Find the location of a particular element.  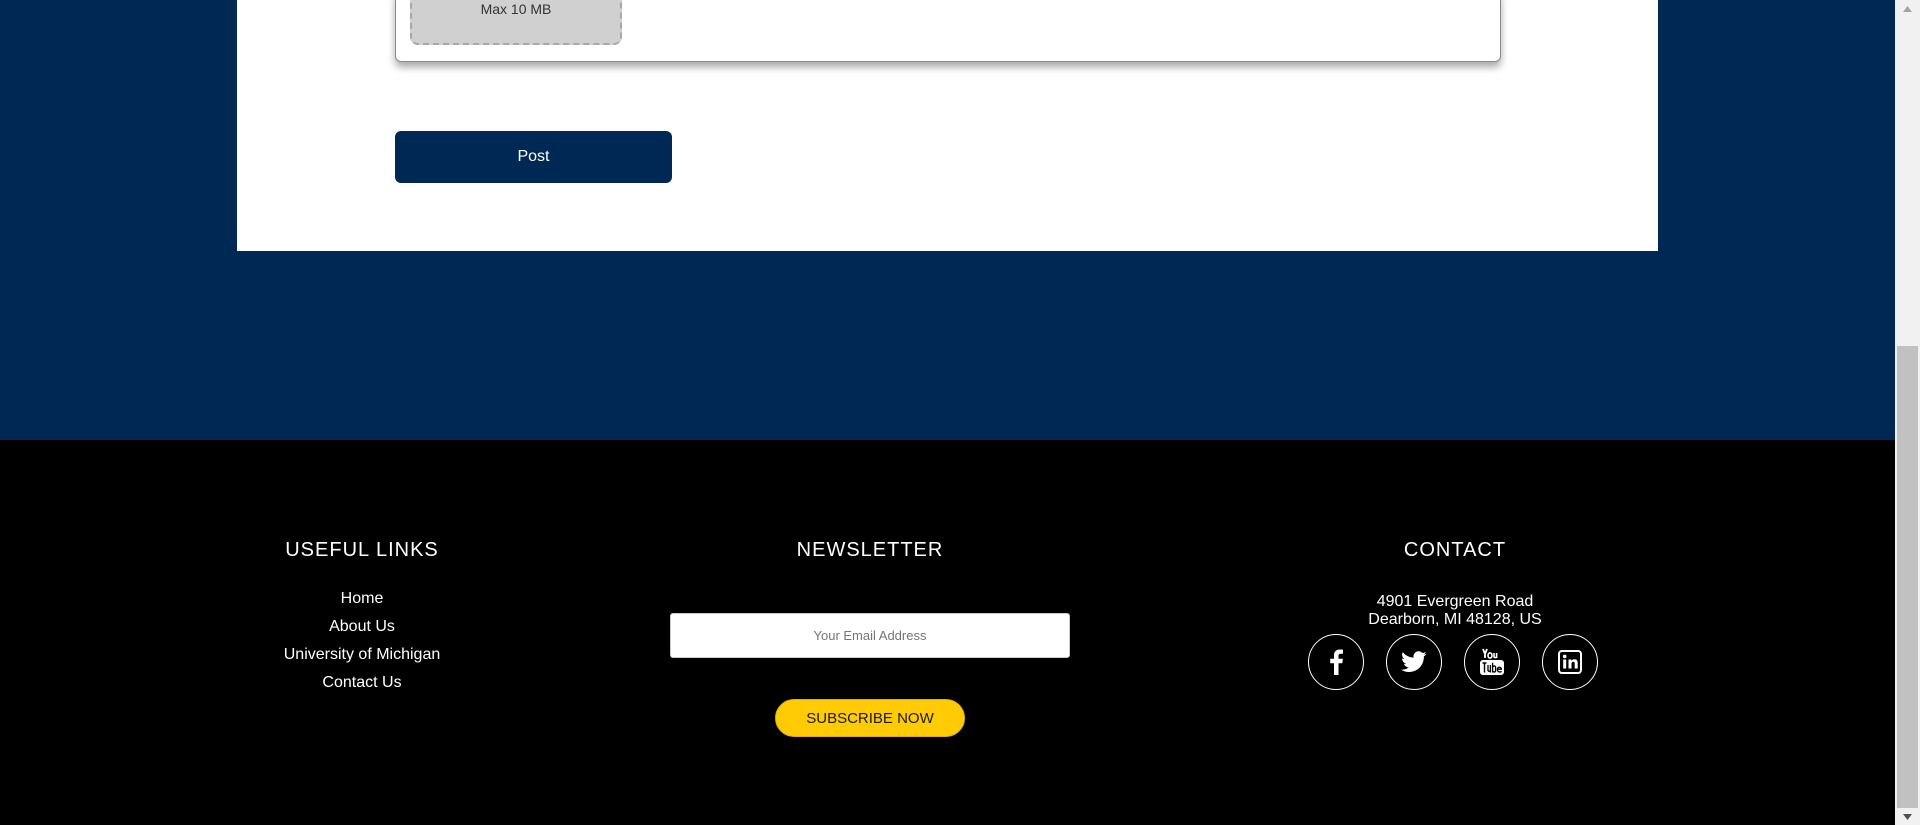

facebook-icon is located at coordinates (1336, 662).